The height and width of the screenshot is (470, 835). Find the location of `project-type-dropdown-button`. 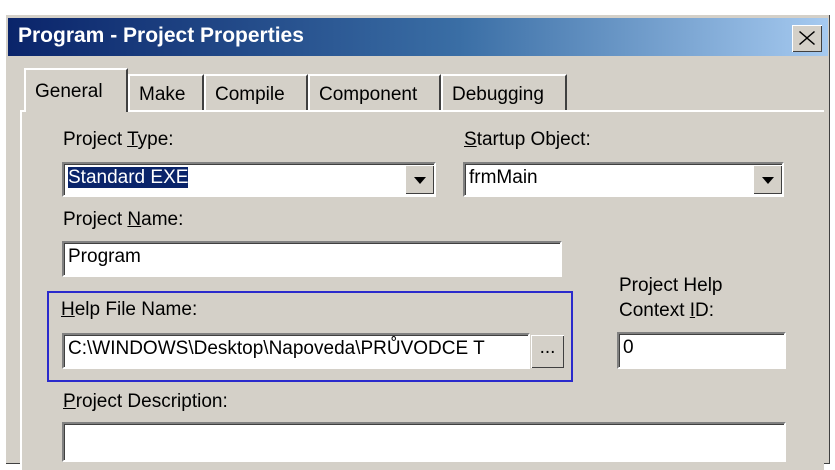

project-type-dropdown-button is located at coordinates (419, 179).